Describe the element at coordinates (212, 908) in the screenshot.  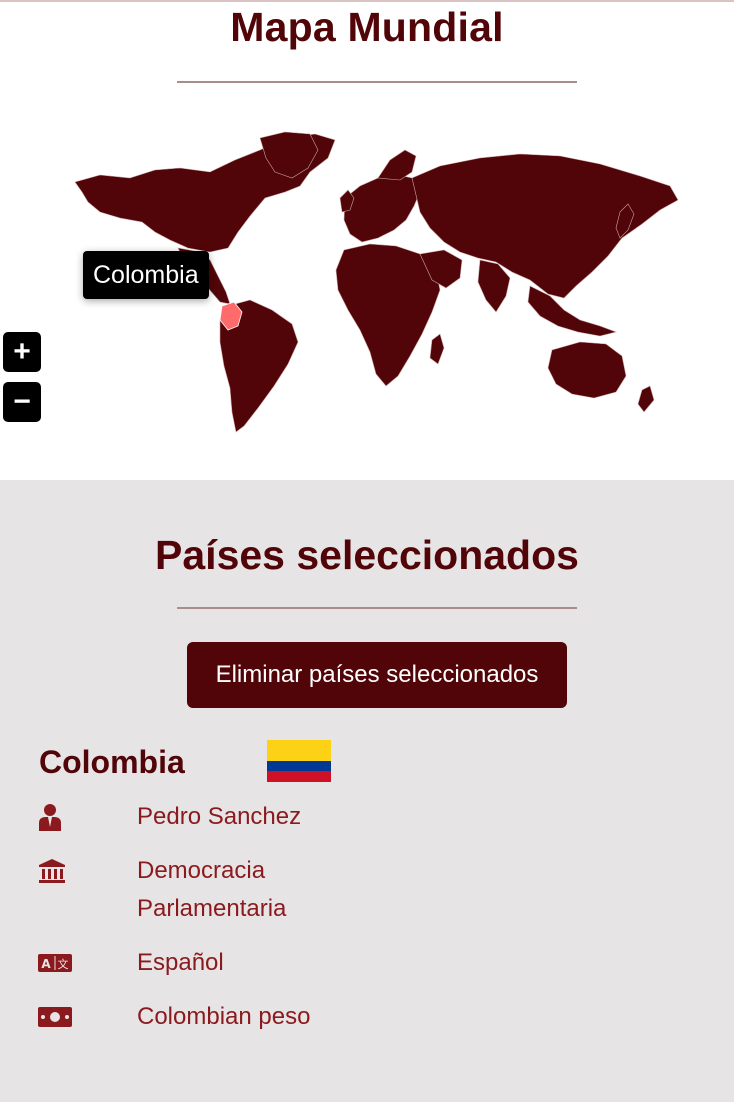
I see `government-line2: Parlamentaria` at that location.